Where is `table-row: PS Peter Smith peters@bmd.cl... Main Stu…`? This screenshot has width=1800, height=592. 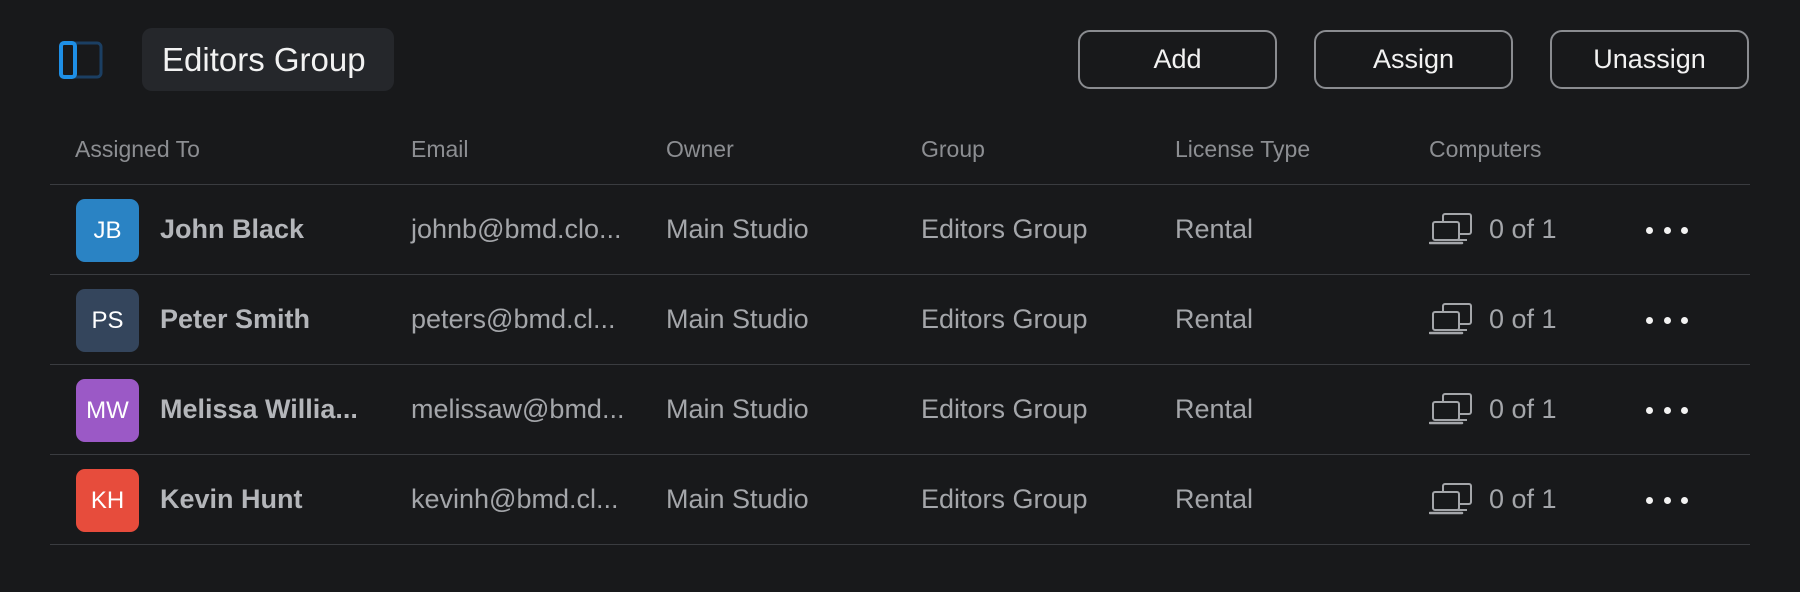 table-row: PS Peter Smith peters@bmd.cl... Main Stu… is located at coordinates (900, 320).